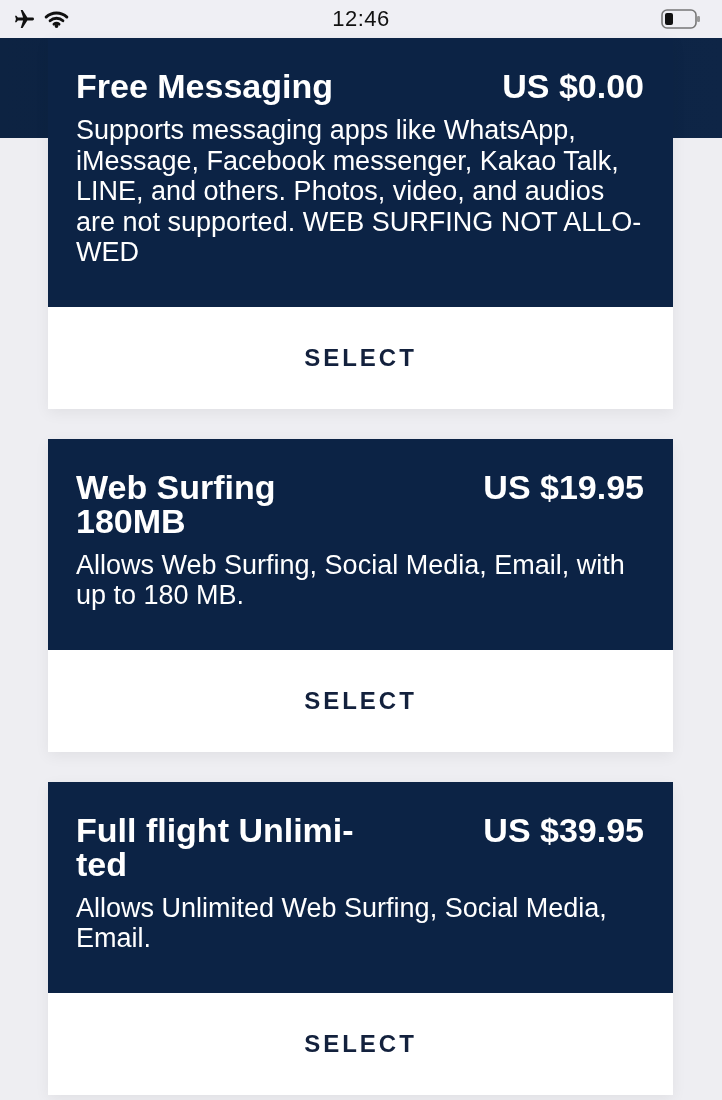  What do you see at coordinates (361, 19) in the screenshot?
I see `status-time: 12:46` at bounding box center [361, 19].